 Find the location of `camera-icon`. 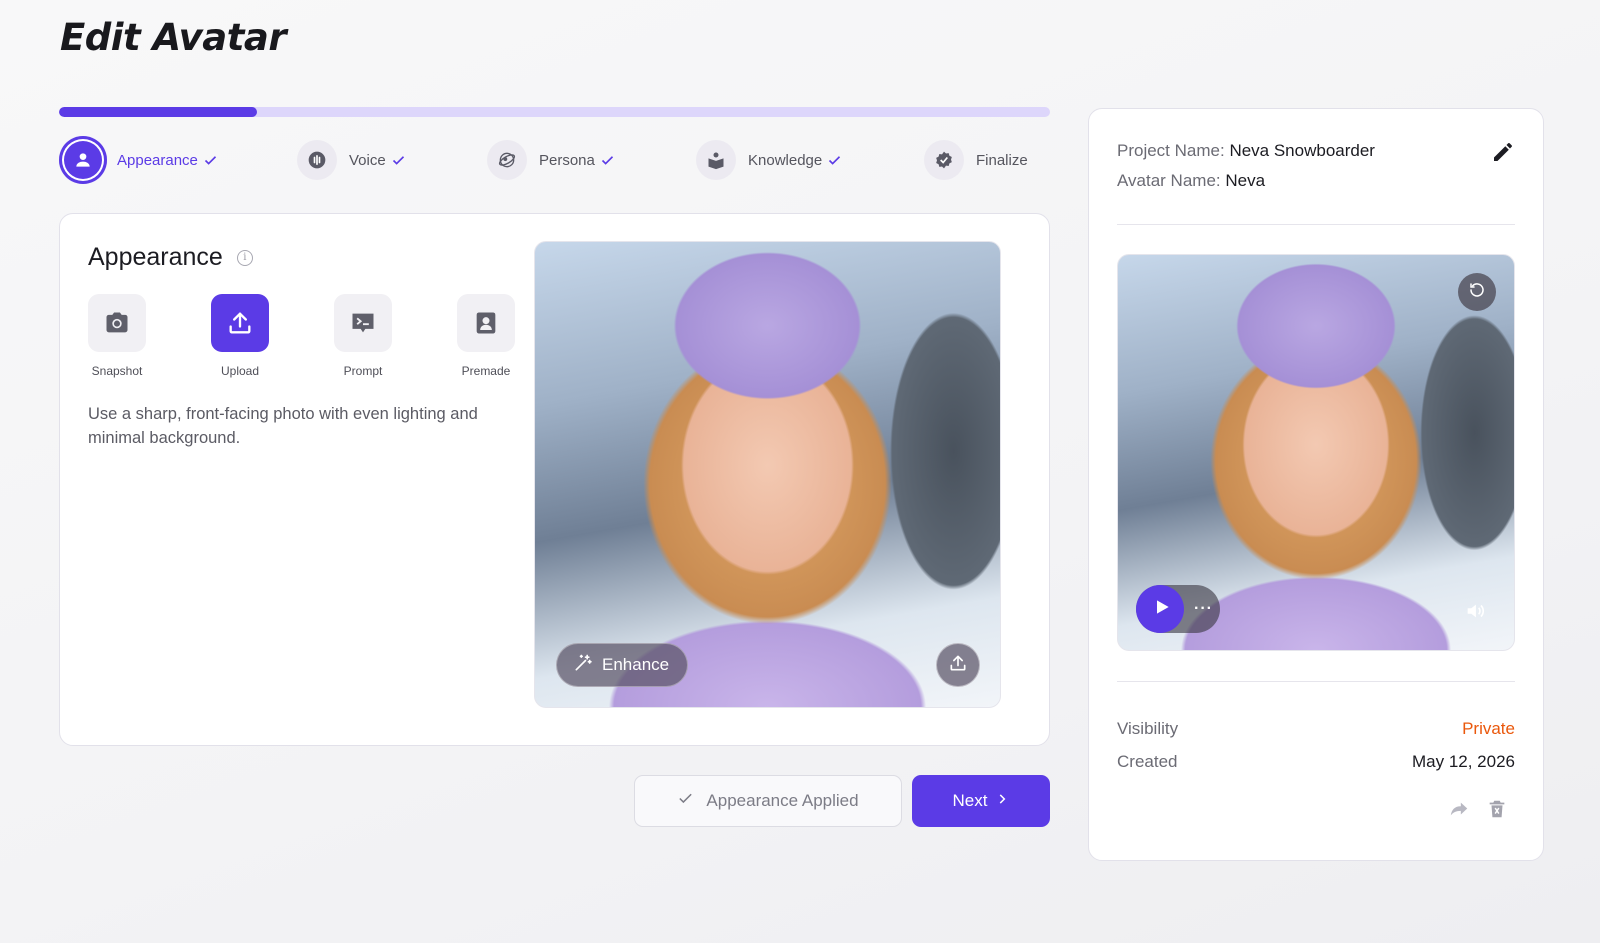

camera-icon is located at coordinates (117, 323).